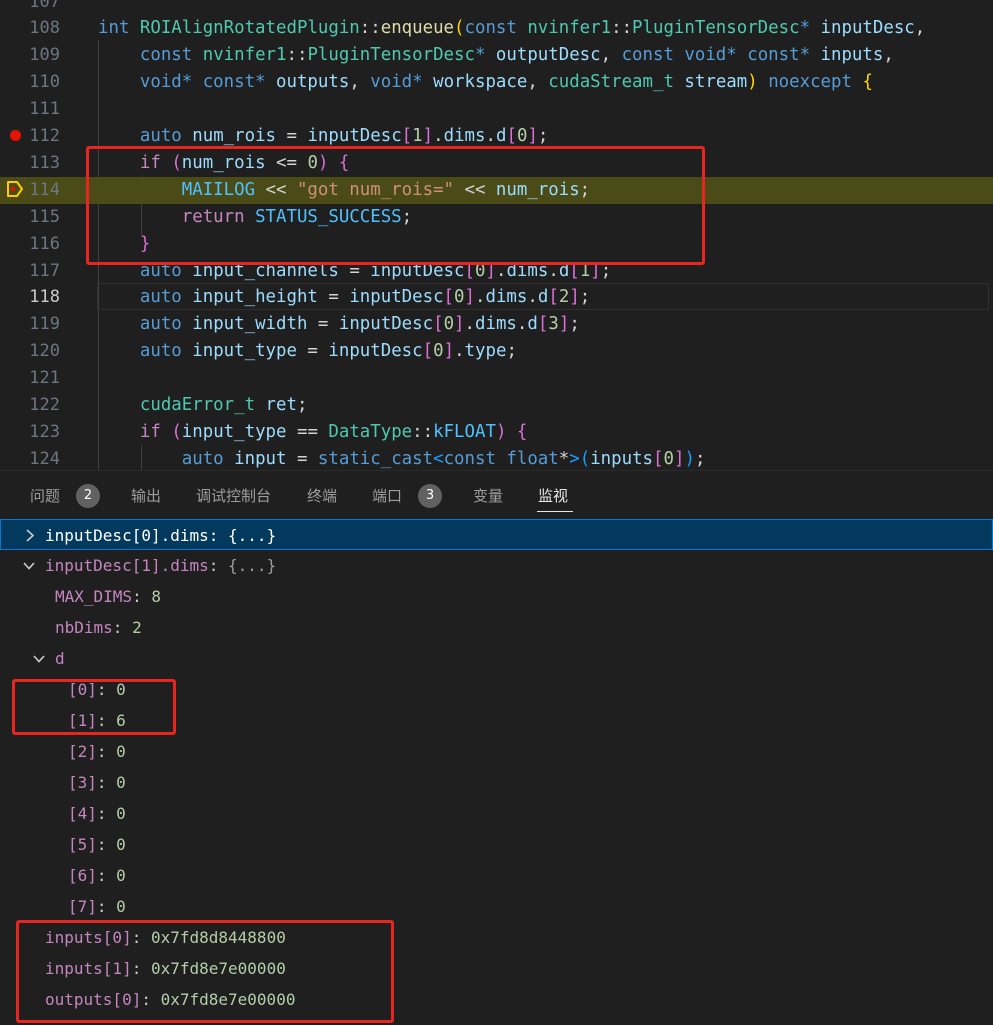 The image size is (993, 1025). I want to click on watch-item: [4]: 0, so click(496, 813).